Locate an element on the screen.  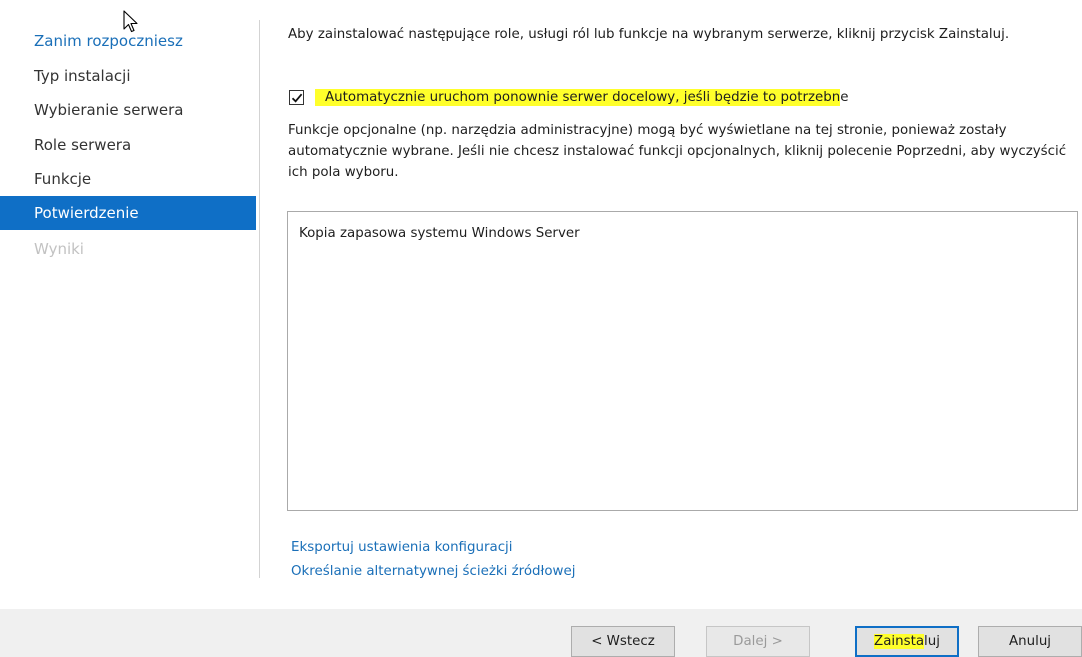
restart-checkbox is located at coordinates (296, 97).